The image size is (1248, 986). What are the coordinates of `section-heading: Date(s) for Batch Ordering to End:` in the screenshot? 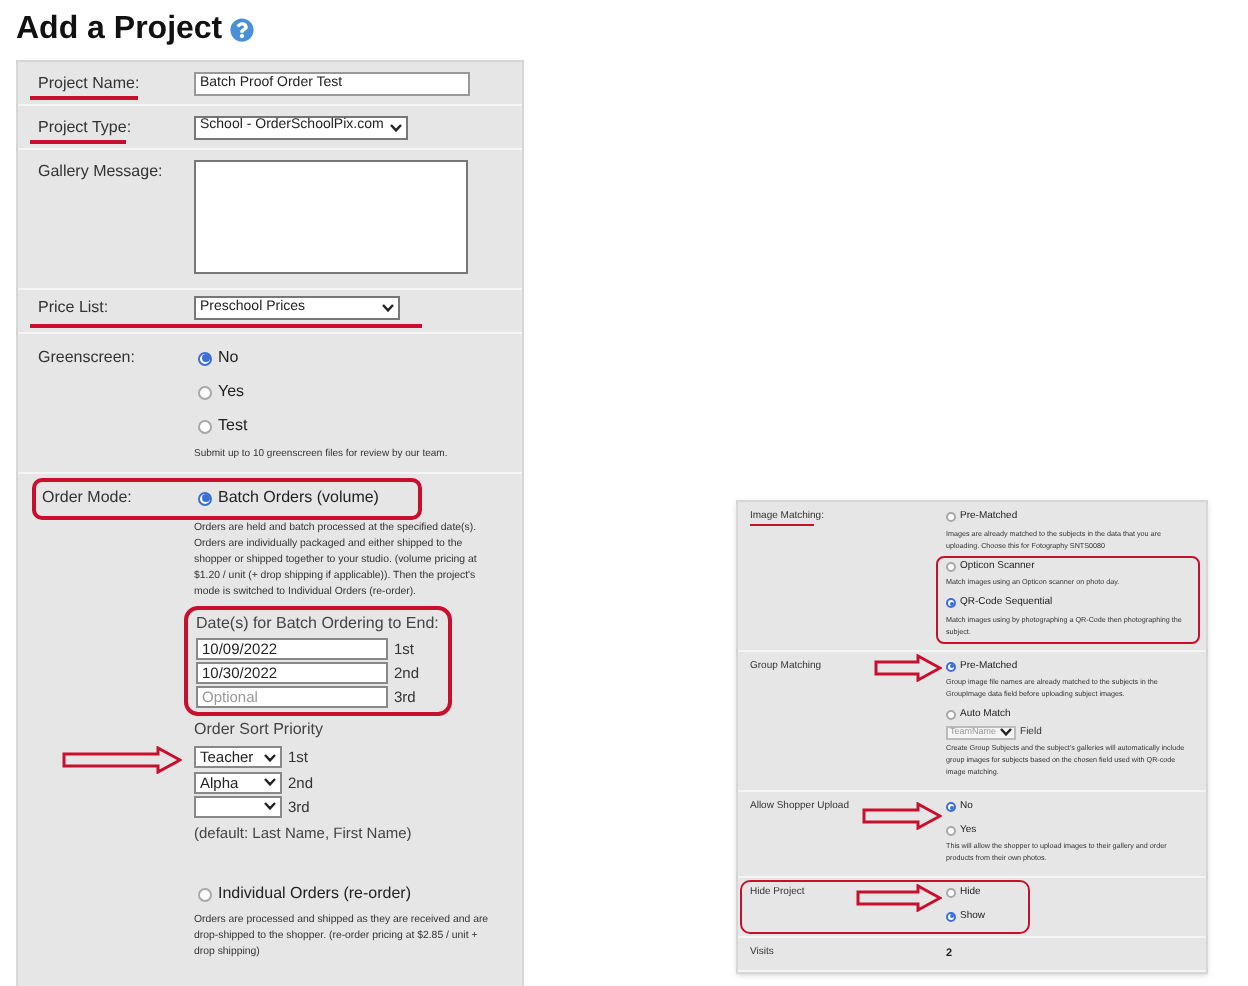 It's located at (317, 623).